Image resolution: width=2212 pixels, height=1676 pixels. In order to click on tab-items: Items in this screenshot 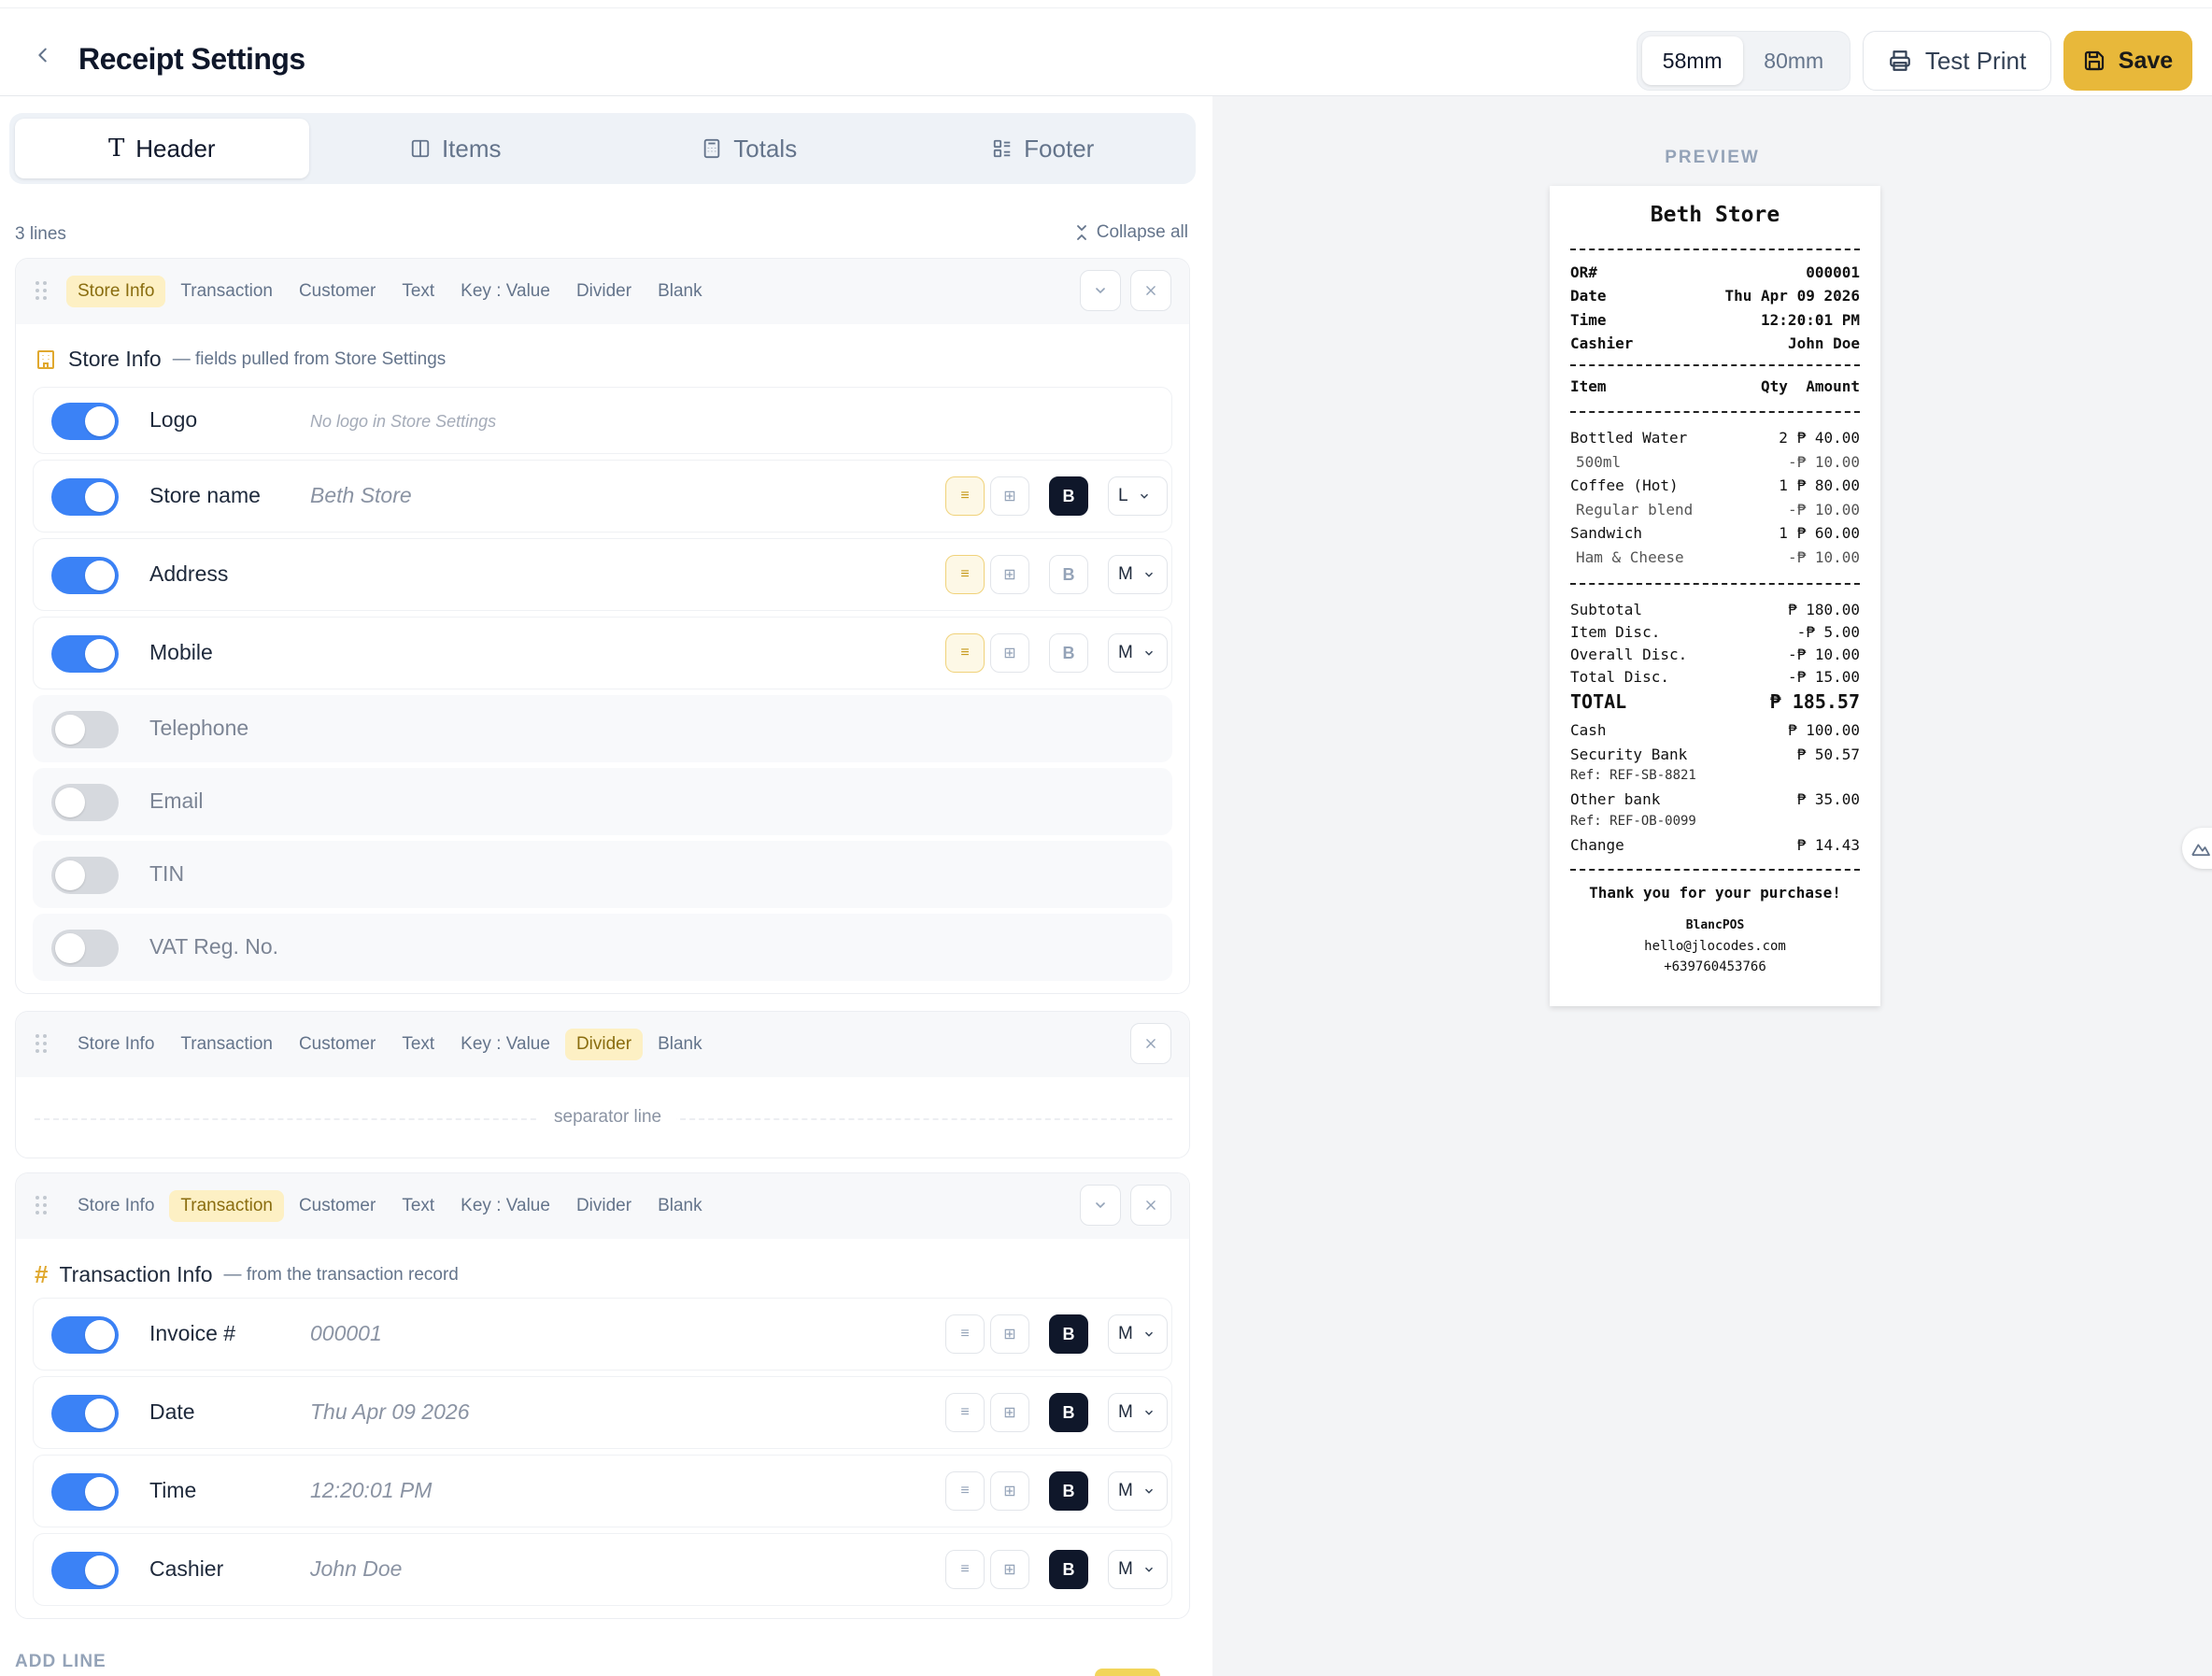, I will do `click(456, 148)`.